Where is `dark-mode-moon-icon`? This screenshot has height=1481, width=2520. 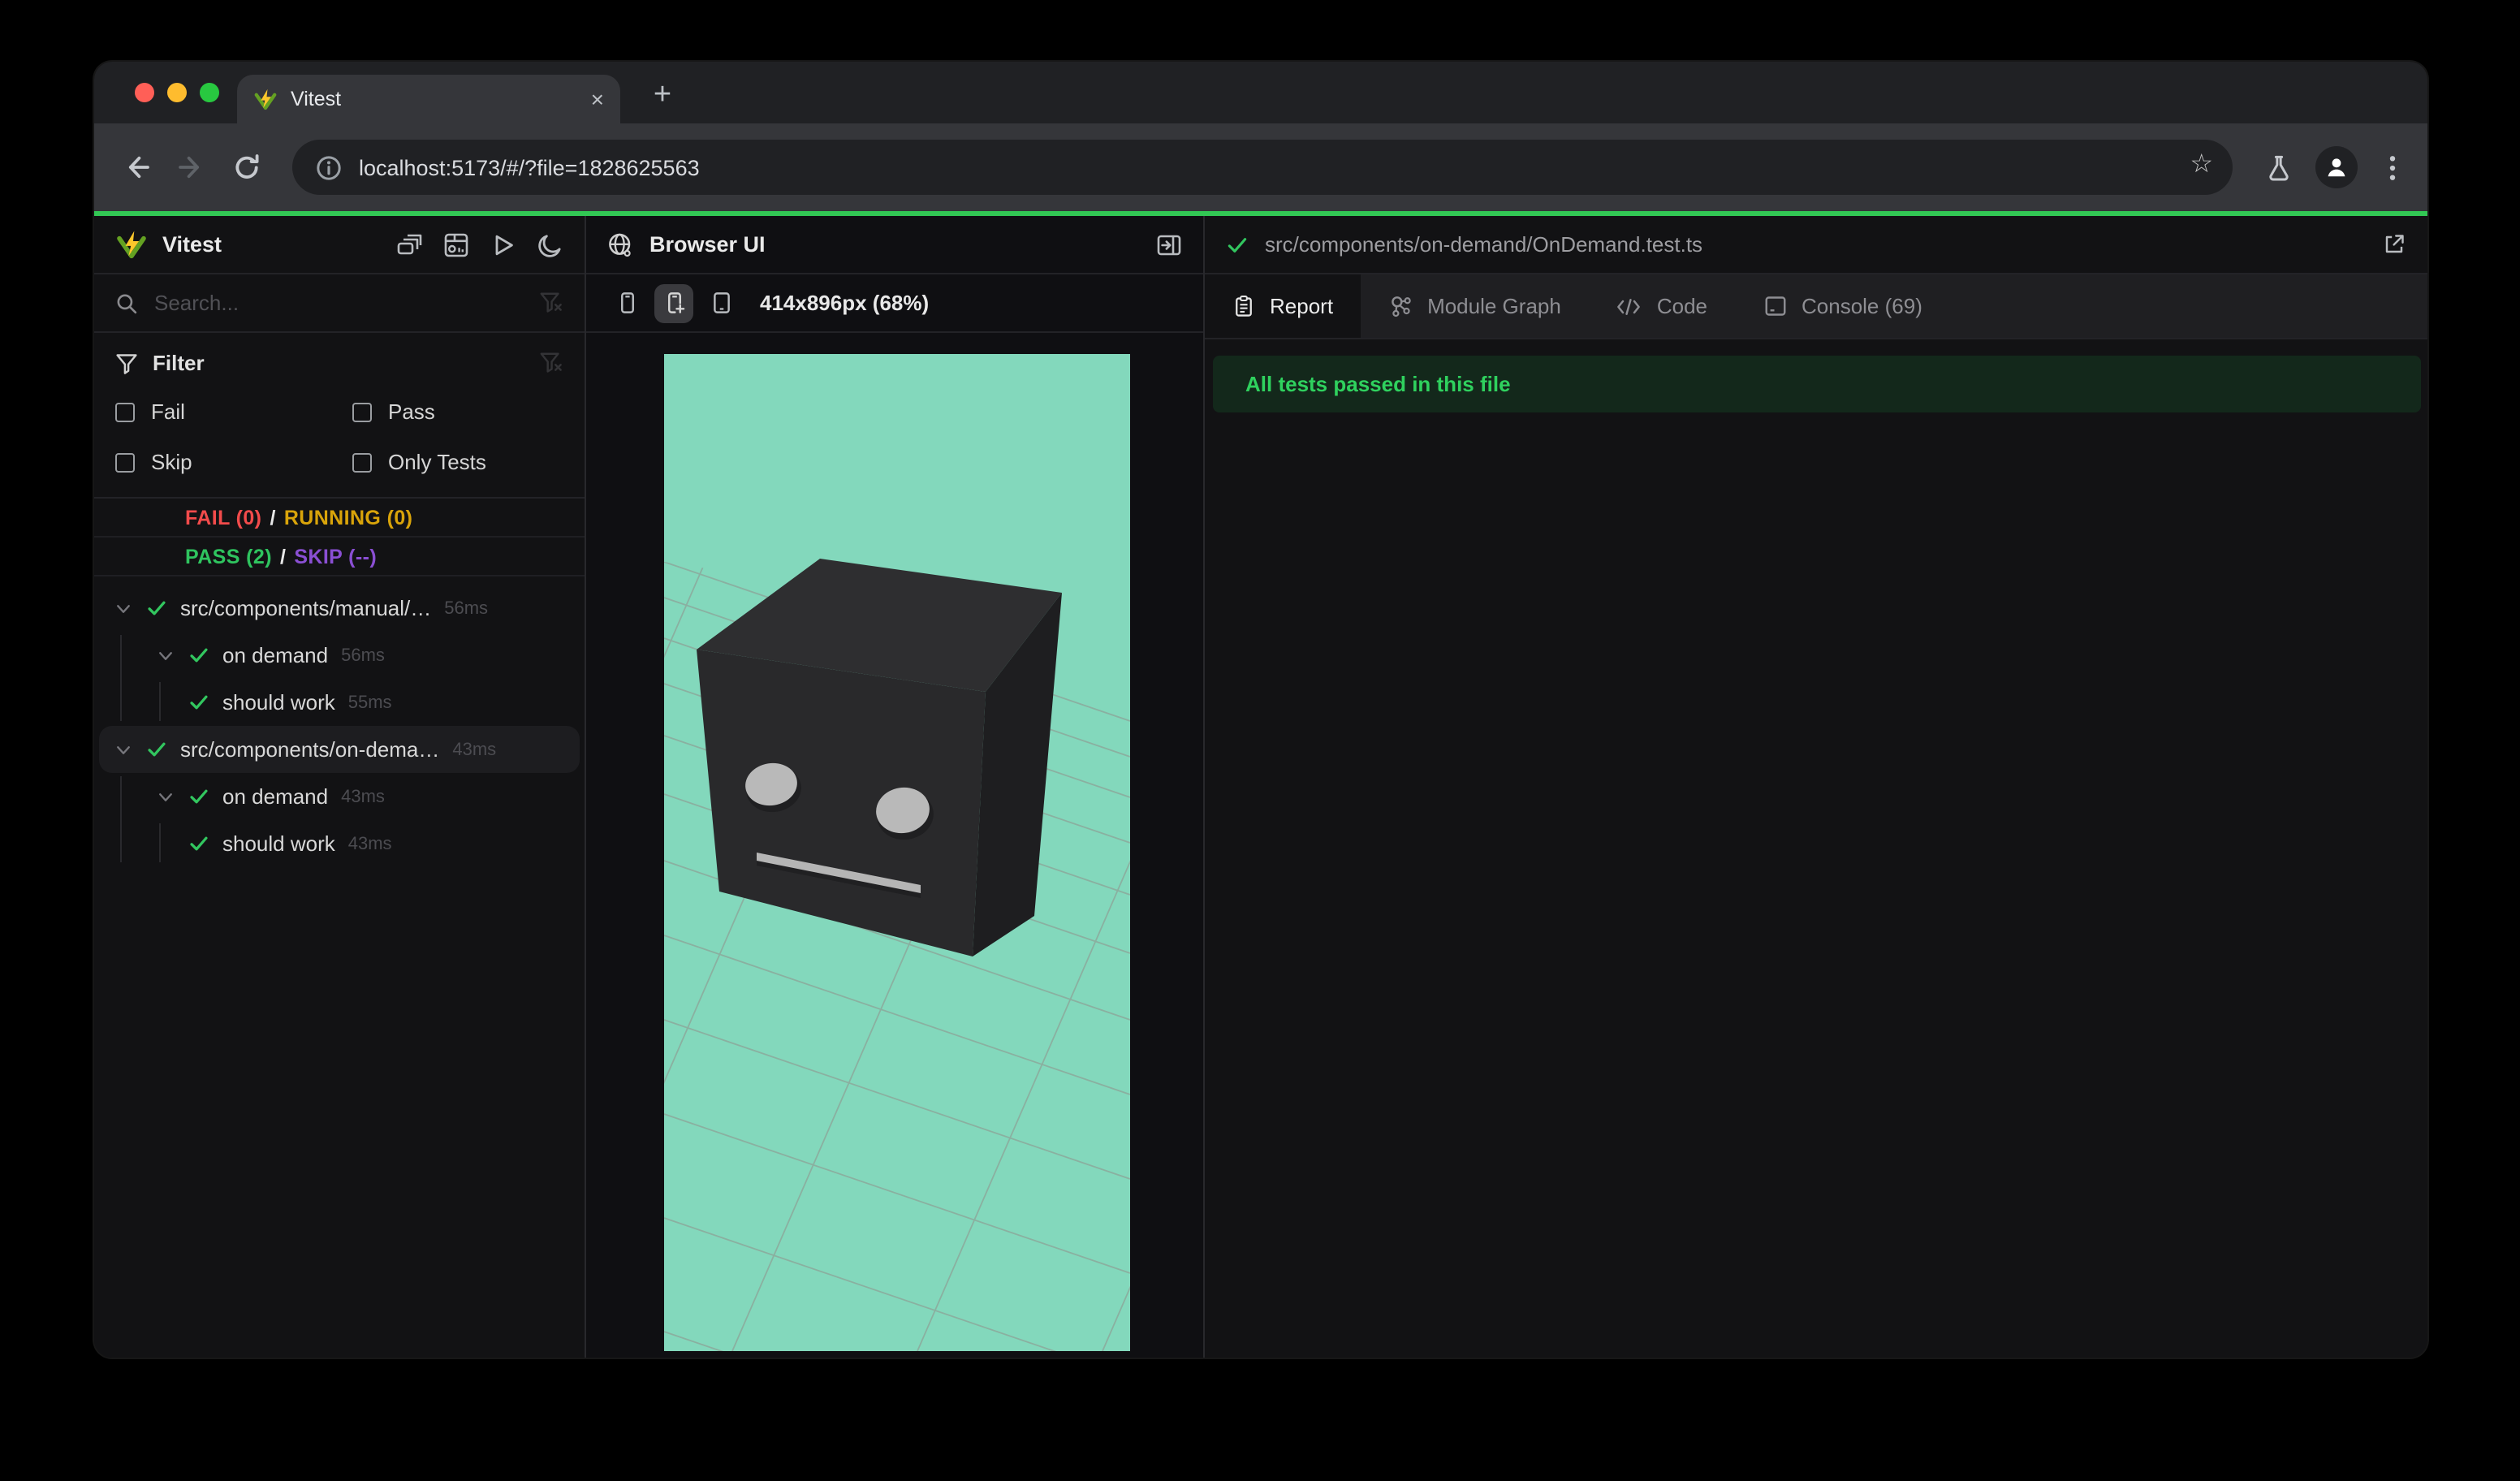
dark-mode-moon-icon is located at coordinates (550, 244).